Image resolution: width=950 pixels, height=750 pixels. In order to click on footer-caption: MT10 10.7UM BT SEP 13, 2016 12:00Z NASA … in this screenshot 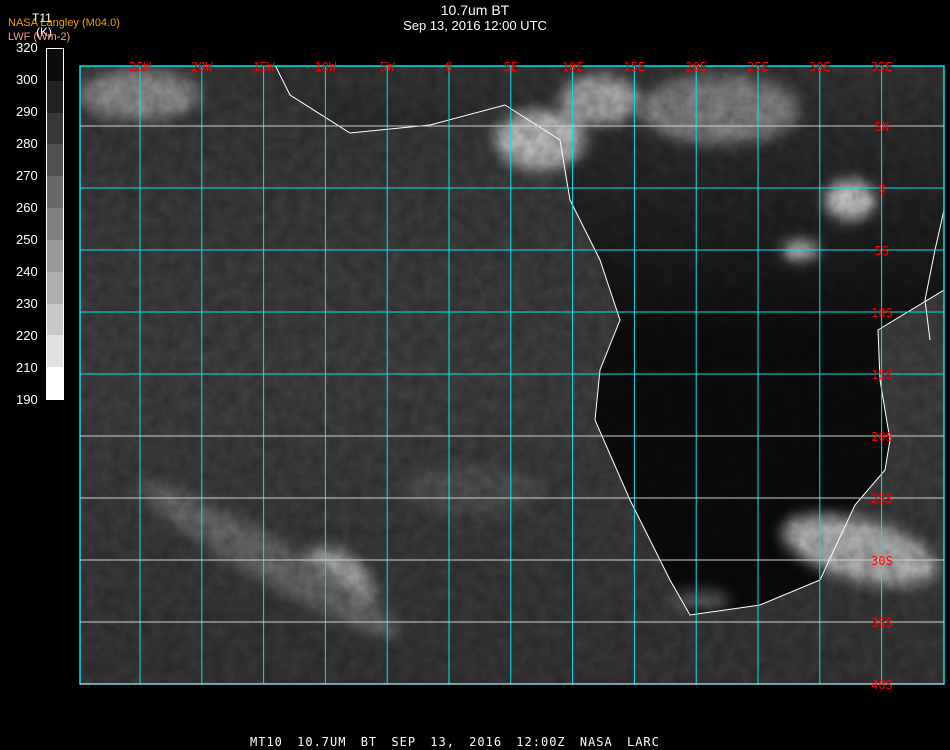, I will do `click(455, 742)`.